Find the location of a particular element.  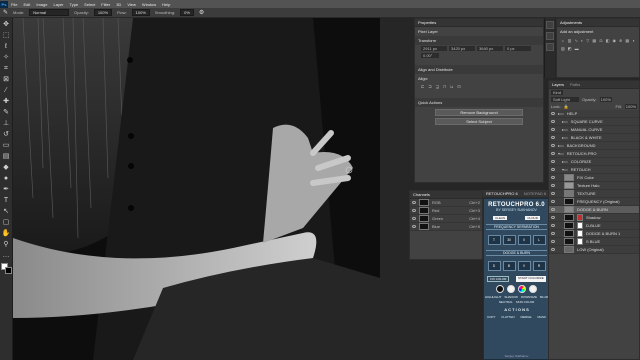

tab-paths: Paths is located at coordinates (575, 84).